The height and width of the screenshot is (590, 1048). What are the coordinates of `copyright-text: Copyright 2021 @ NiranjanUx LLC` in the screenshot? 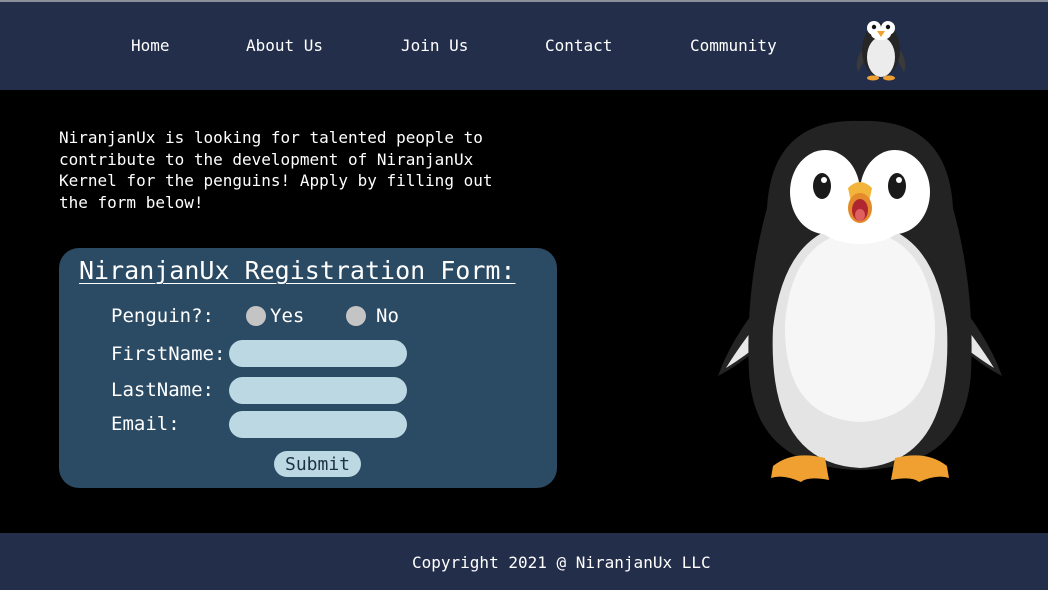 It's located at (561, 562).